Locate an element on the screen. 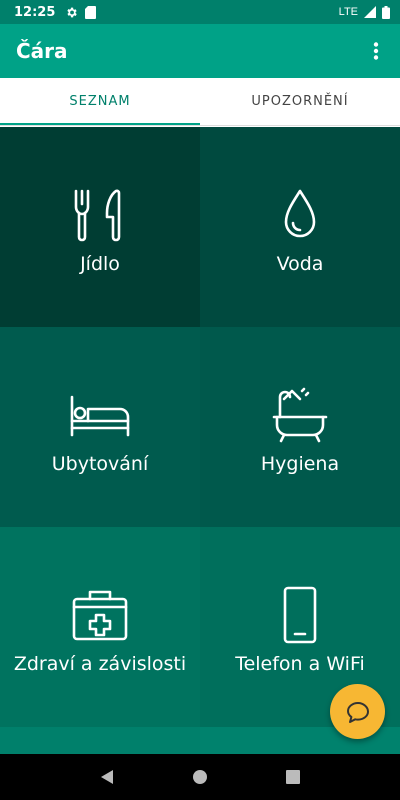 This screenshot has width=400, height=800. signal-icon is located at coordinates (370, 12).